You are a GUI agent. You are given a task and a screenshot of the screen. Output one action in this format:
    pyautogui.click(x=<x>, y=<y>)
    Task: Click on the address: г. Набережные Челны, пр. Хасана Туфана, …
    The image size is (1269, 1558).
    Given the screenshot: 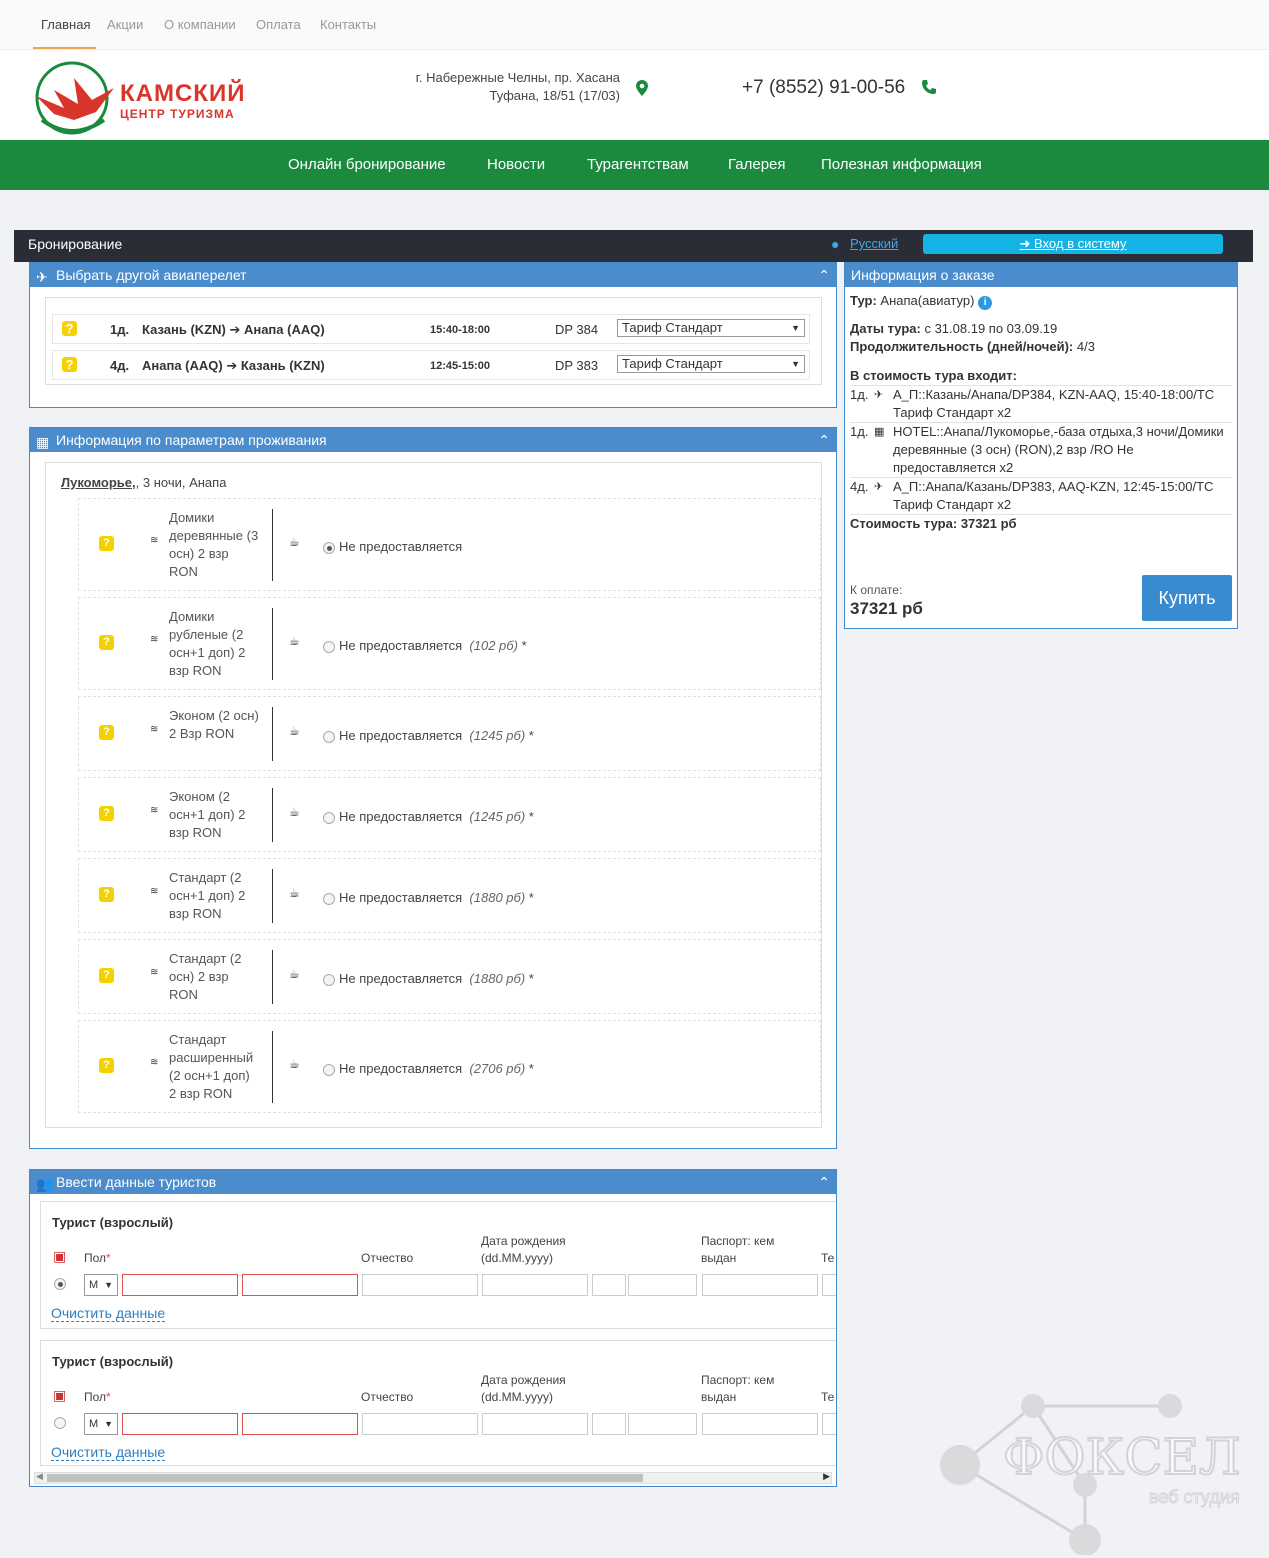 What is the action you would take?
    pyautogui.click(x=517, y=86)
    